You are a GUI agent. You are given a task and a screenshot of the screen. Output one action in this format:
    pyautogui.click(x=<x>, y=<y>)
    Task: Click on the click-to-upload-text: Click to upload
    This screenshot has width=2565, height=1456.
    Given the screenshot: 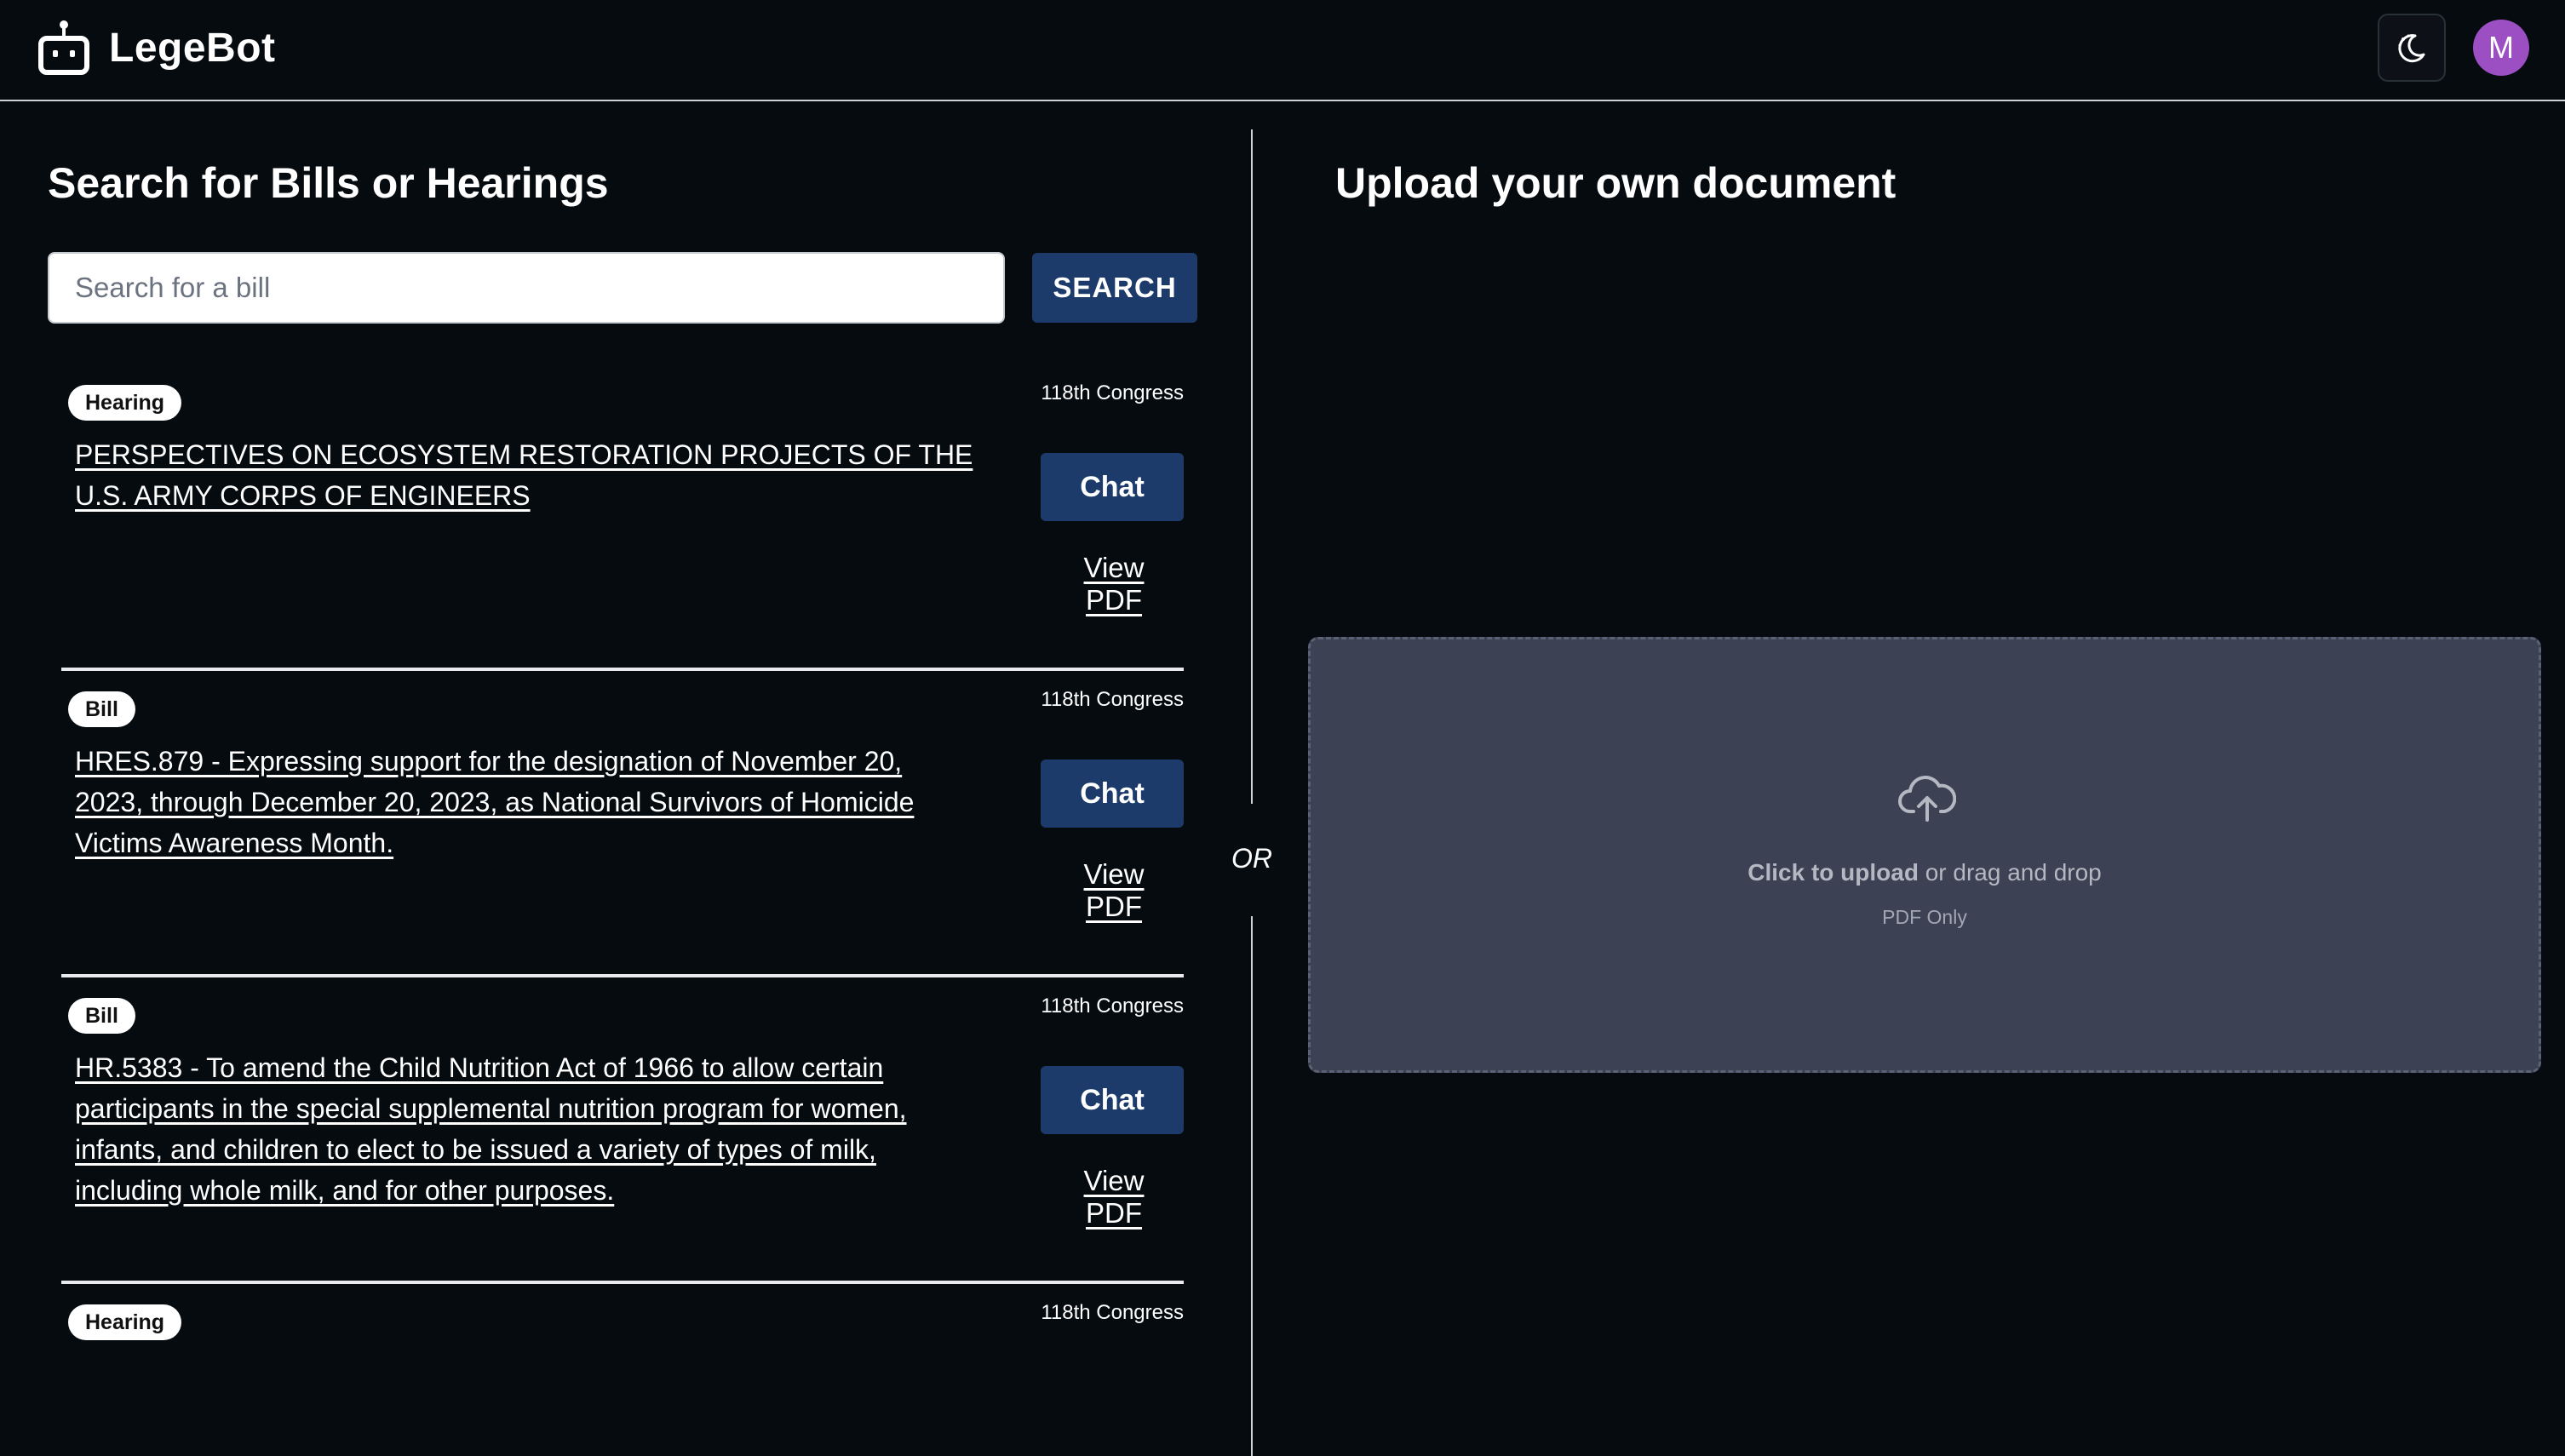 What is the action you would take?
    pyautogui.click(x=1833, y=872)
    